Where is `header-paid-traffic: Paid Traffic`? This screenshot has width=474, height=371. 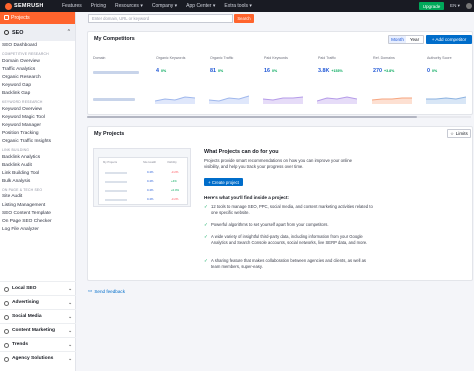 header-paid-traffic: Paid Traffic is located at coordinates (327, 58).